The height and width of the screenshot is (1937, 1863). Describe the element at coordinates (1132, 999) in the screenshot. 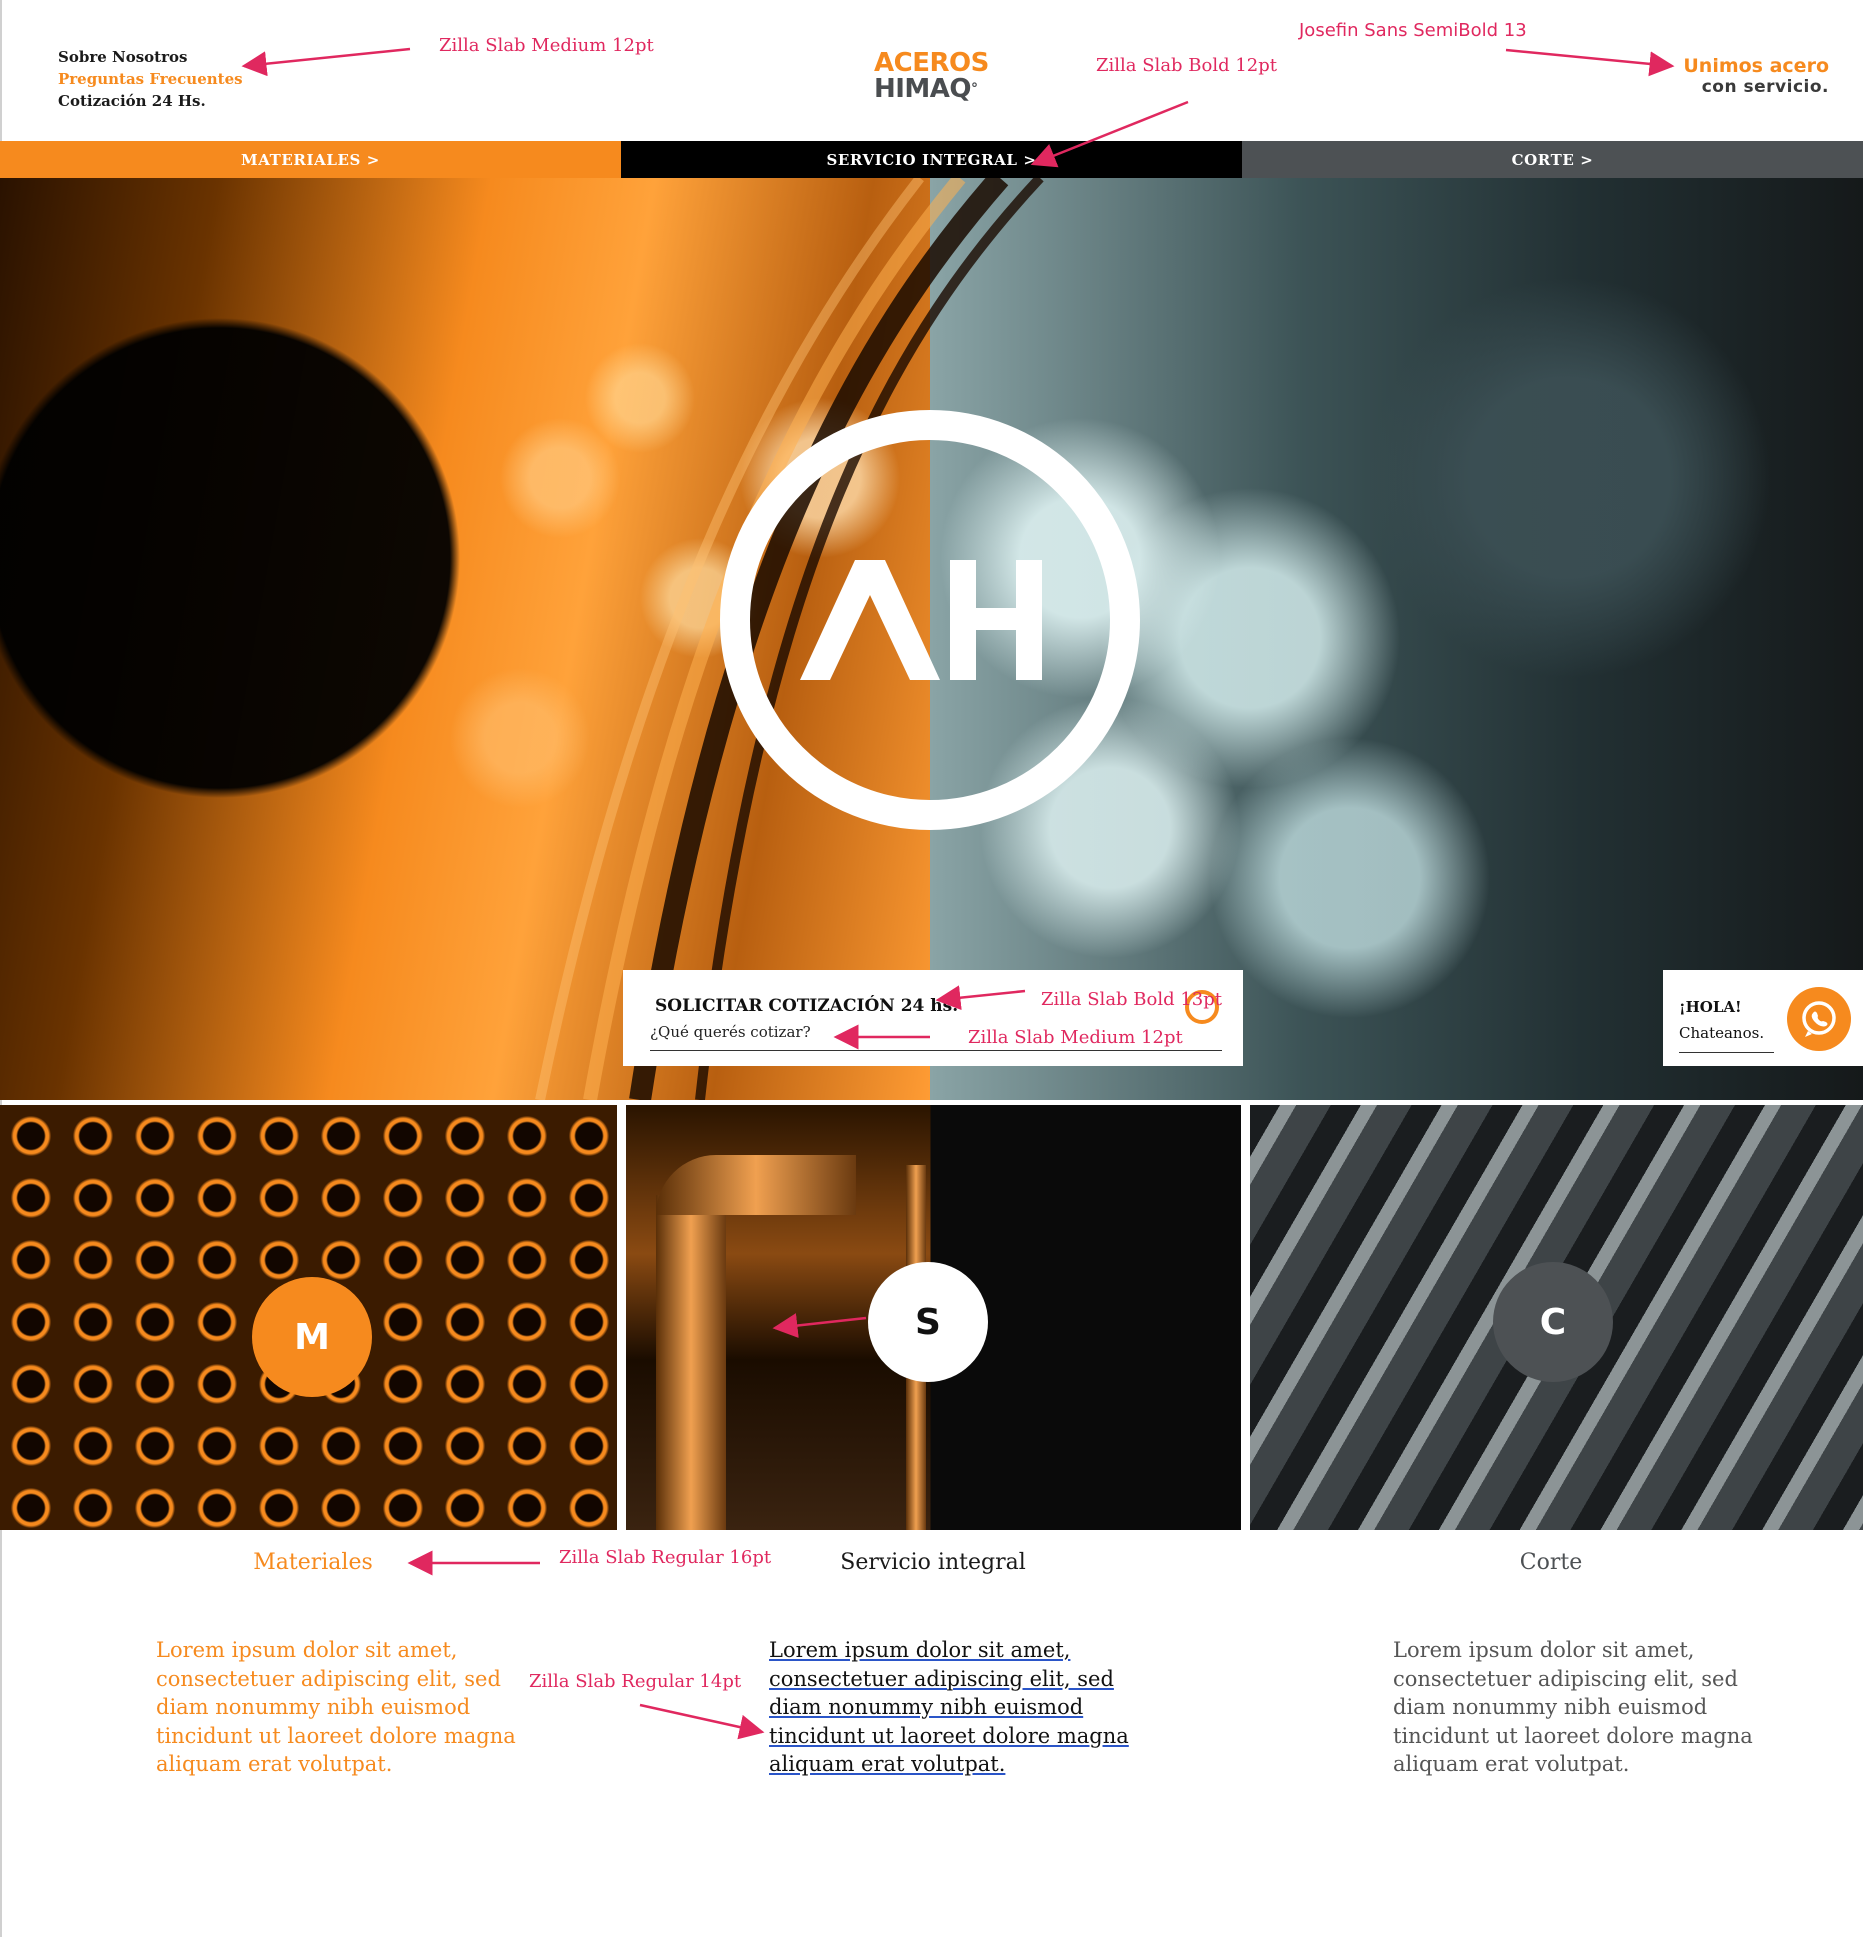

I see `annotation-quote-title-font: Zilla Slab Bold 13pt` at that location.